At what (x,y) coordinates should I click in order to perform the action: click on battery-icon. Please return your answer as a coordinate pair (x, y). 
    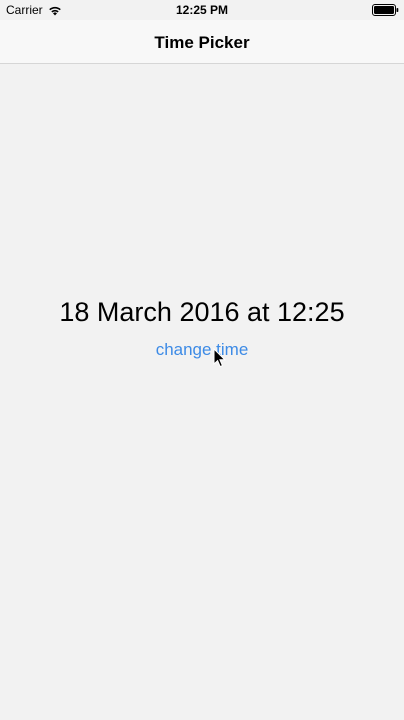
    Looking at the image, I should click on (385, 10).